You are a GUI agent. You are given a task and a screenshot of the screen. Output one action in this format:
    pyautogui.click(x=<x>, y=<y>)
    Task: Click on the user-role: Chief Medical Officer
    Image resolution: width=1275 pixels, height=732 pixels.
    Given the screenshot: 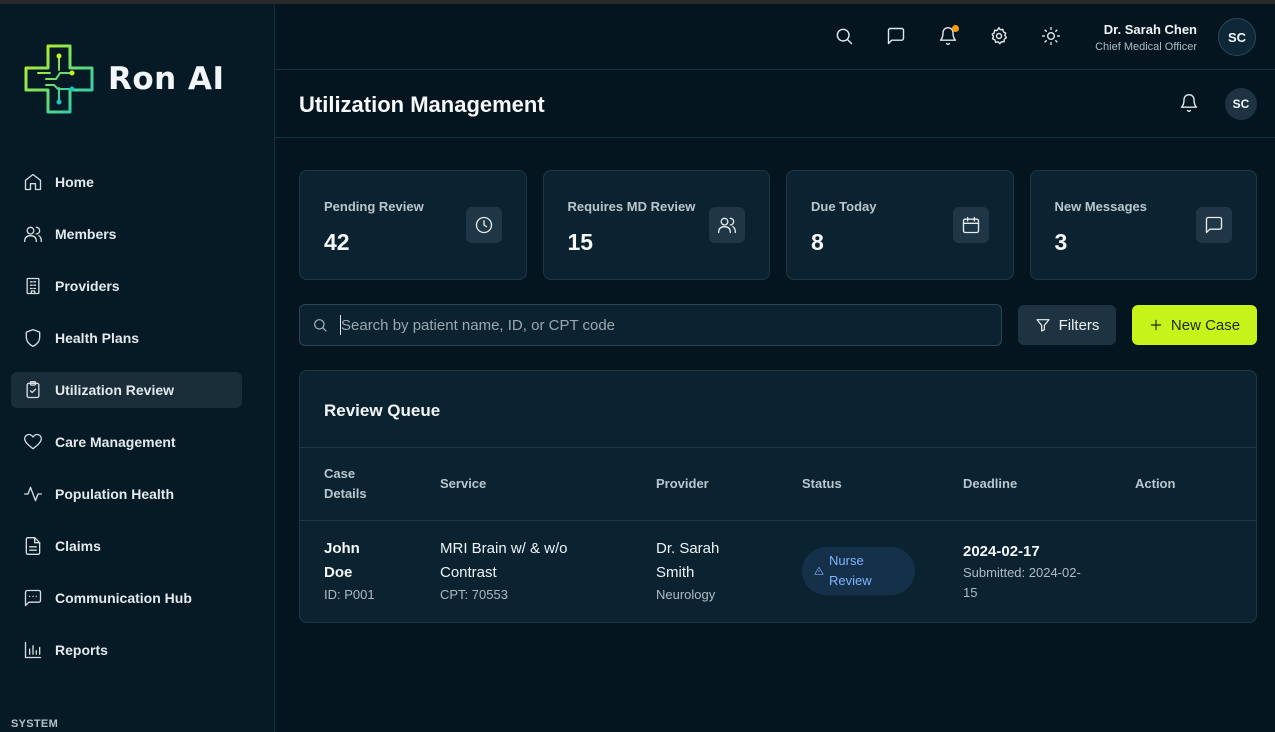 What is the action you would take?
    pyautogui.click(x=1146, y=47)
    